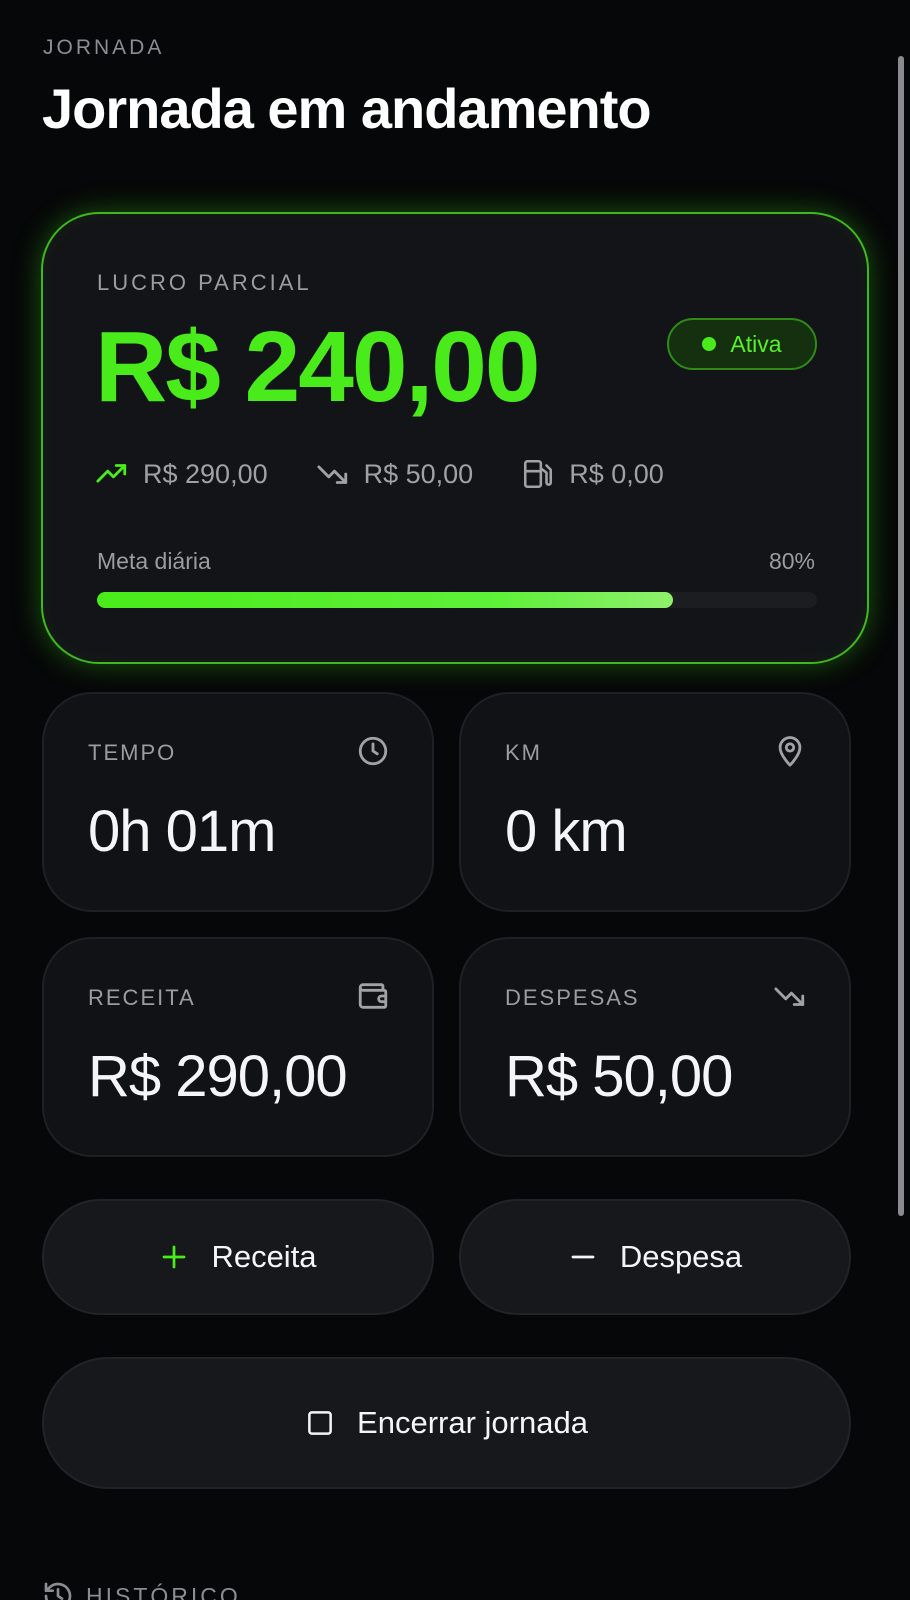 This screenshot has width=910, height=1600. I want to click on summary-expenses: R$ 50,00, so click(395, 474).